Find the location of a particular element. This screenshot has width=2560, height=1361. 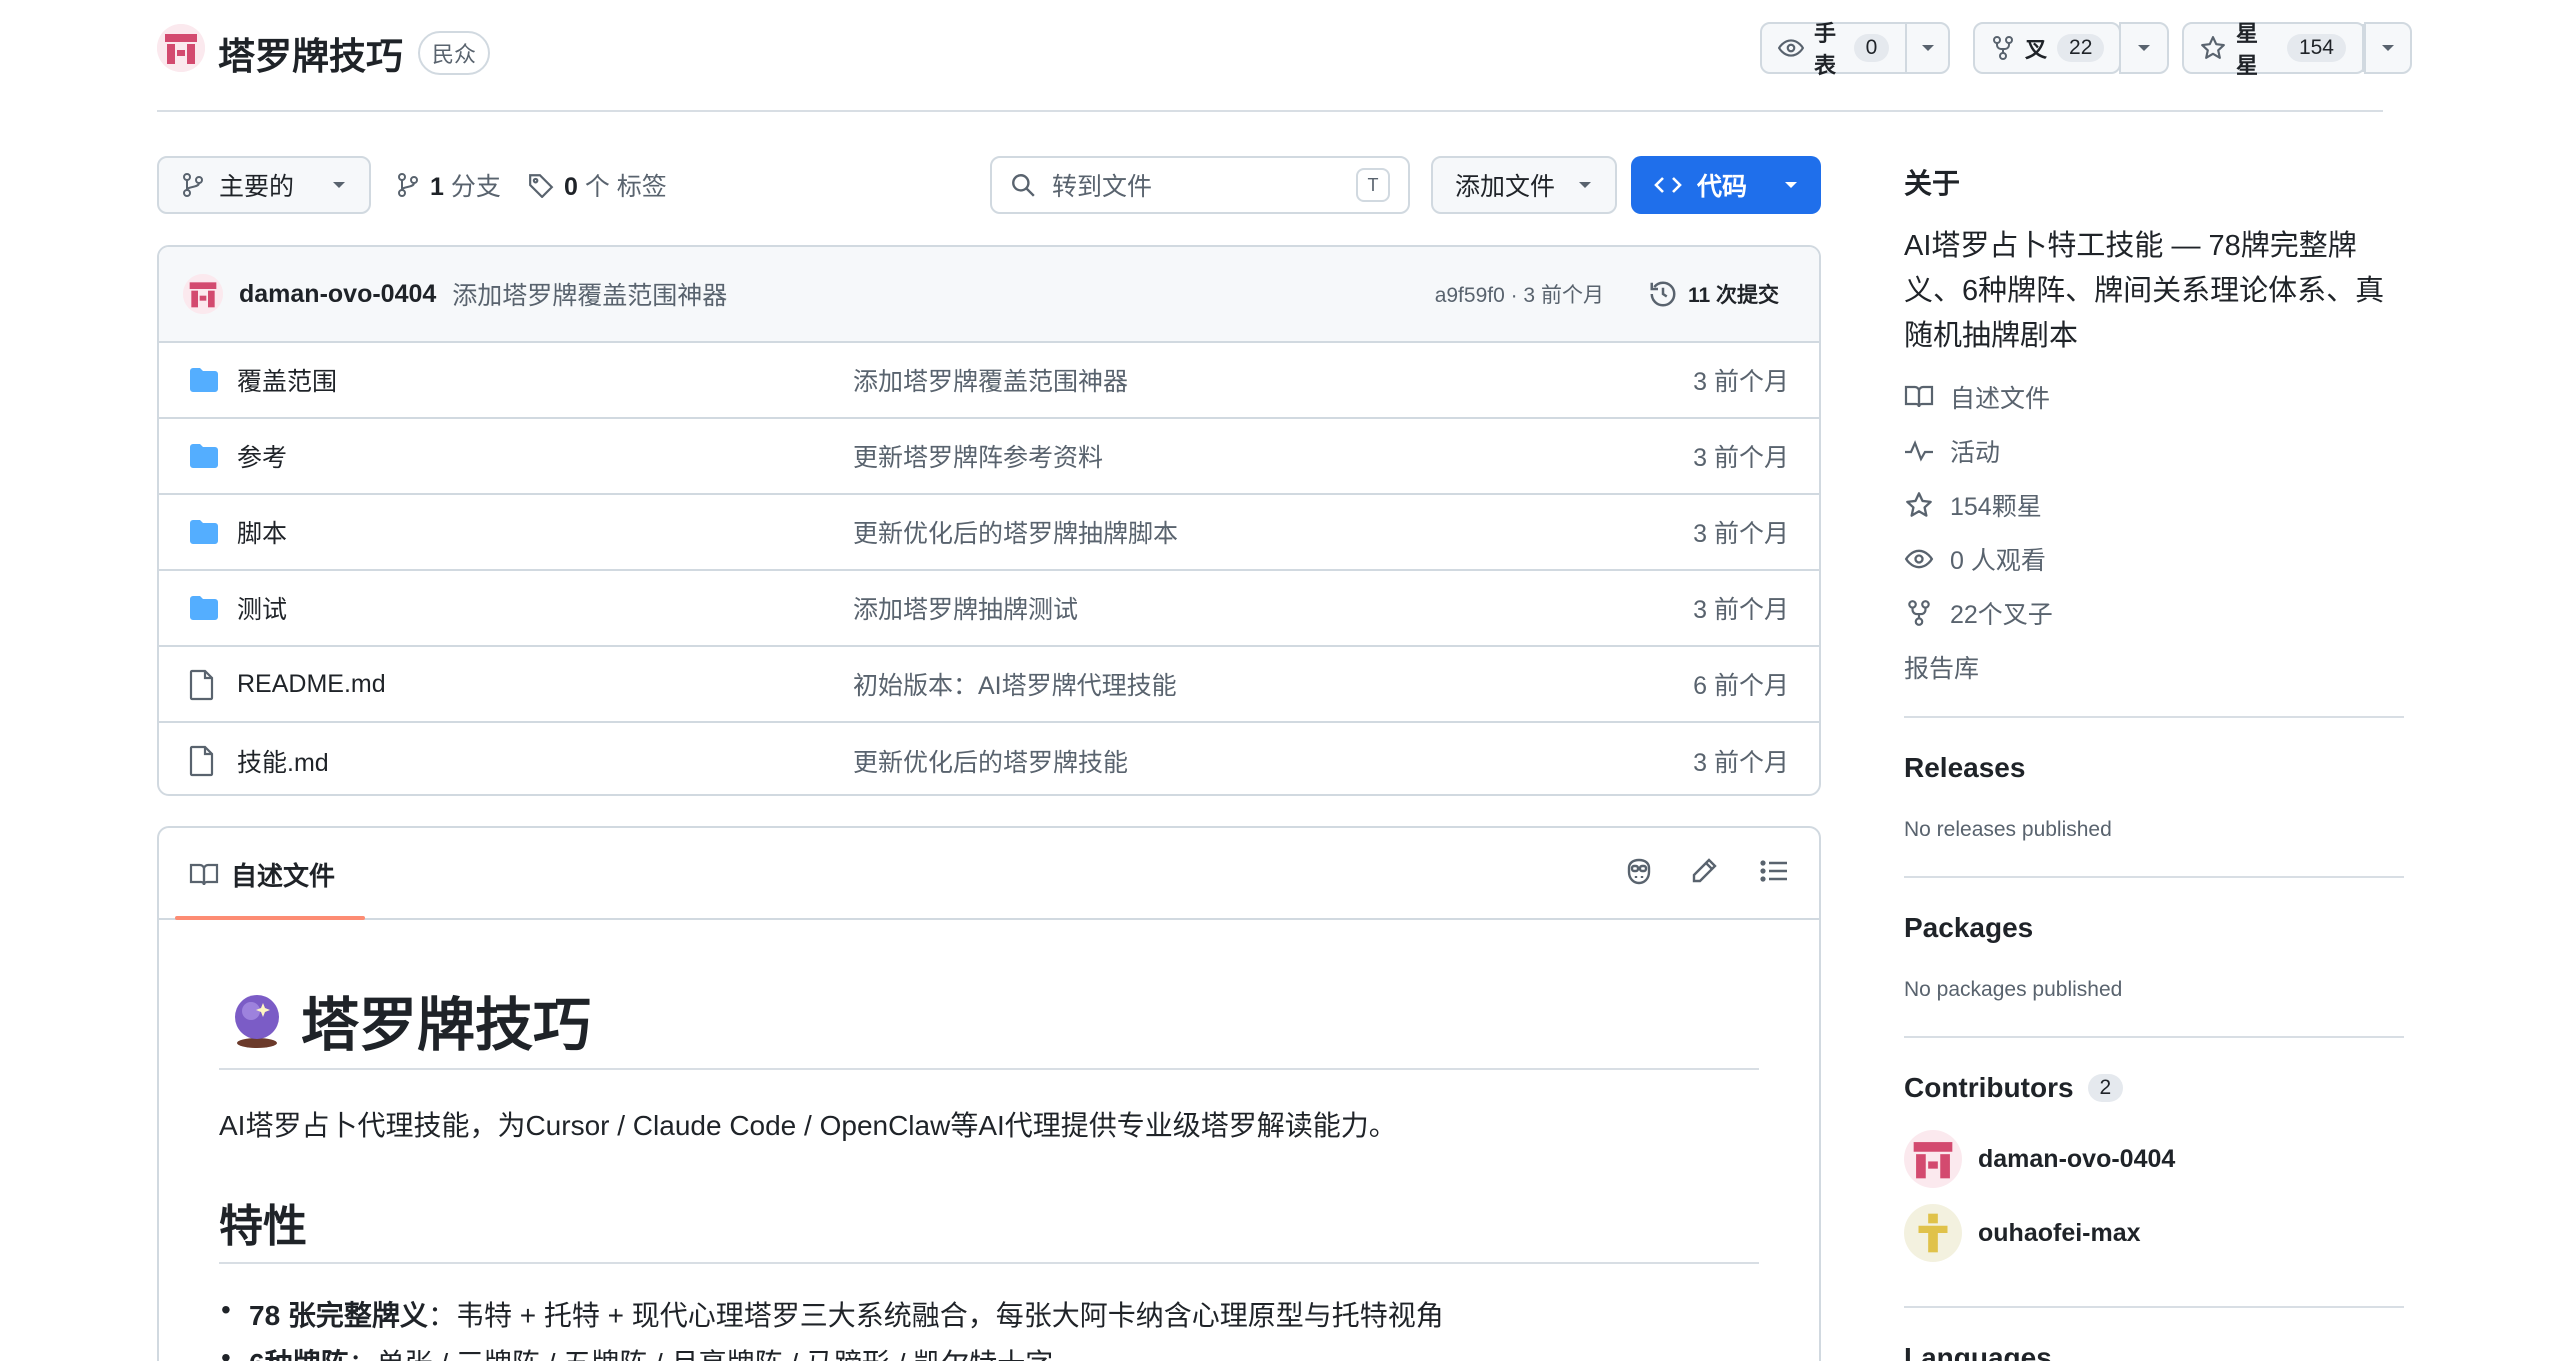

file-date: 6 前个月 is located at coordinates (1741, 686).